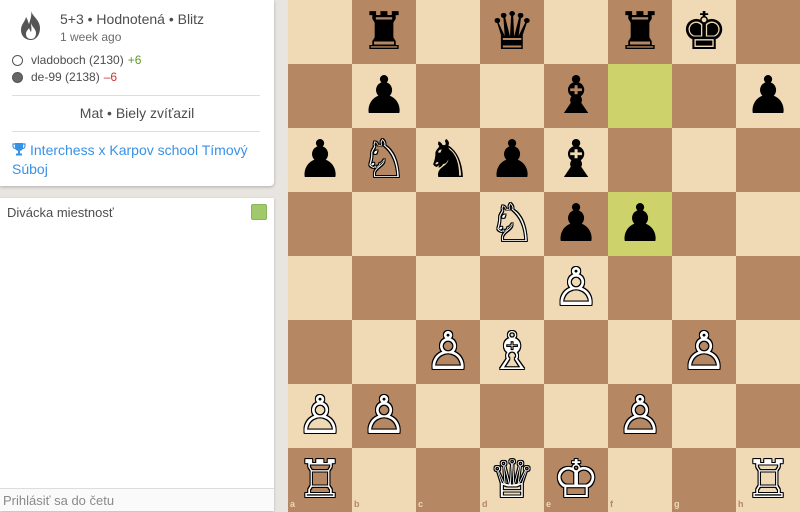 The image size is (800, 512). Describe the element at coordinates (448, 160) in the screenshot. I see `black-knight-icon: ♞` at that location.